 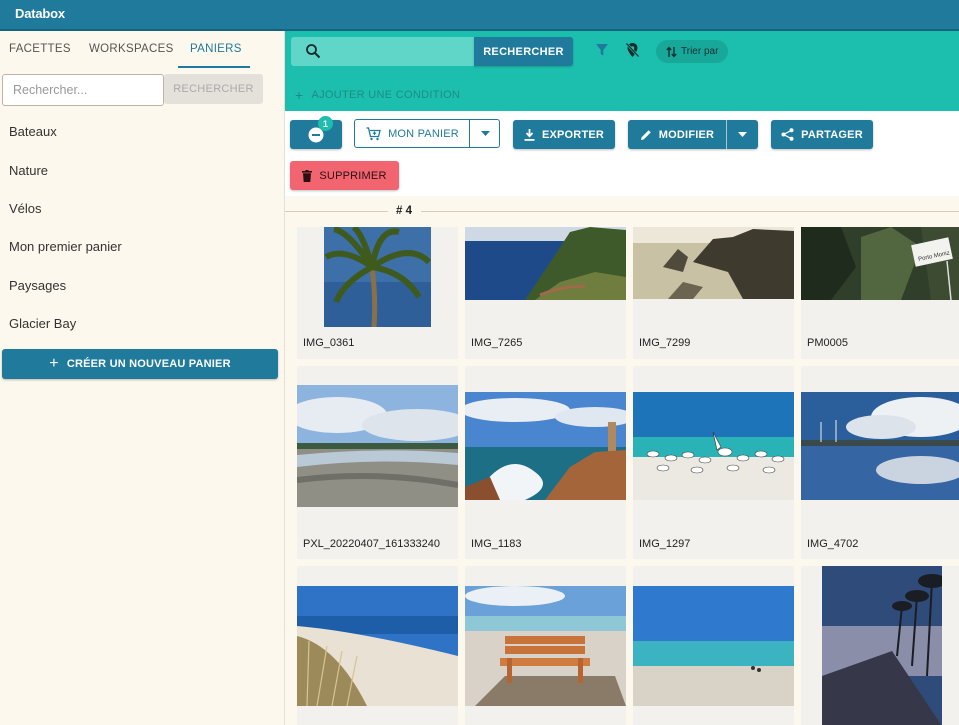 I want to click on share-button: PARTAGER, so click(x=822, y=134).